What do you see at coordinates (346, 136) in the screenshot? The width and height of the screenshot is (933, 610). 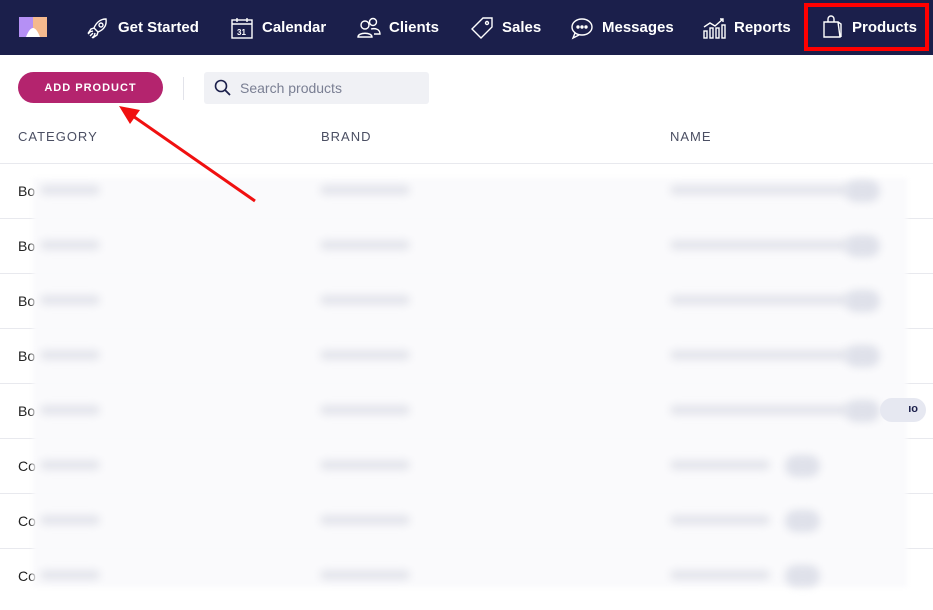 I see `column-header-brand: BRAND` at bounding box center [346, 136].